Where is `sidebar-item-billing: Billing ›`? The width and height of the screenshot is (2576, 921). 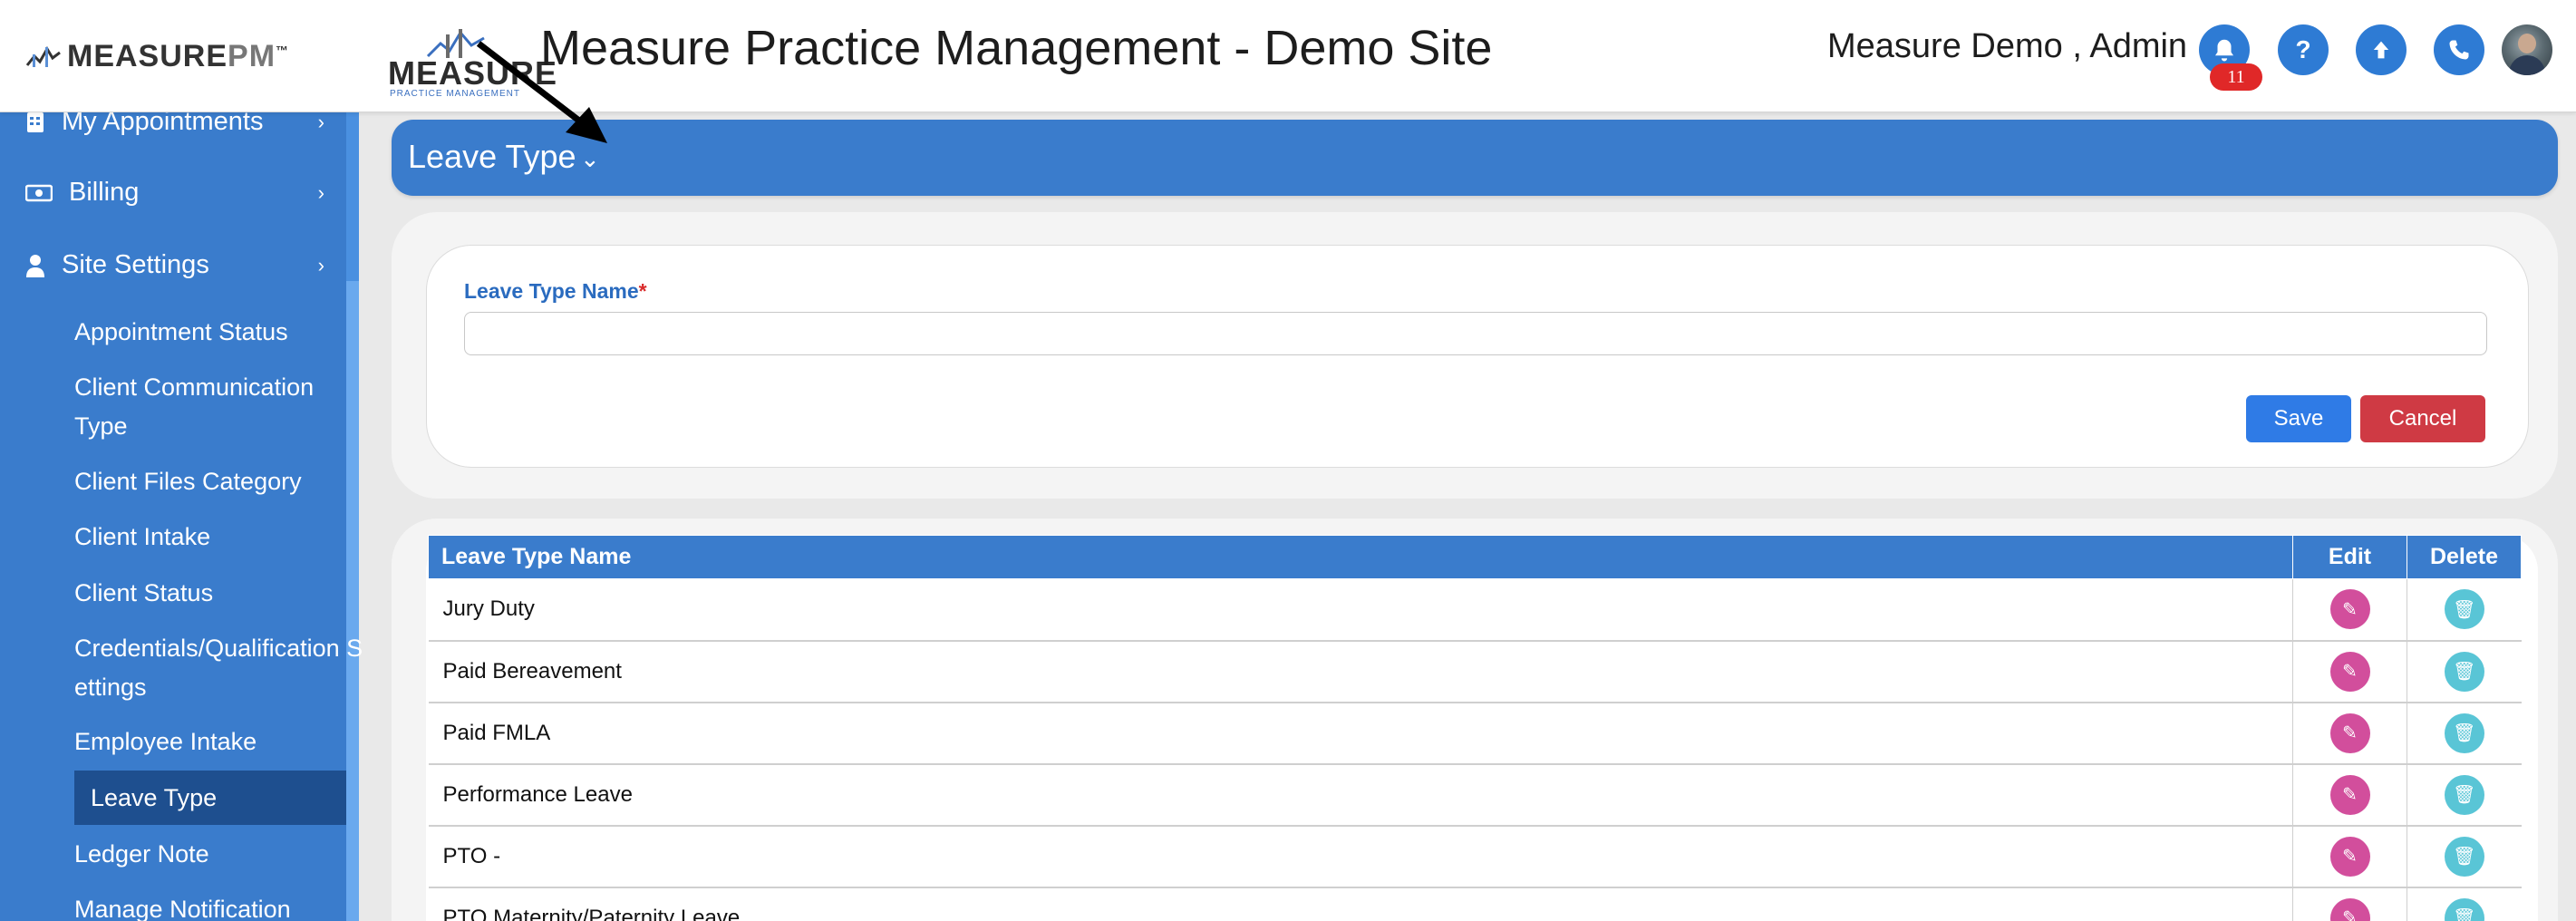 sidebar-item-billing: Billing › is located at coordinates (174, 193).